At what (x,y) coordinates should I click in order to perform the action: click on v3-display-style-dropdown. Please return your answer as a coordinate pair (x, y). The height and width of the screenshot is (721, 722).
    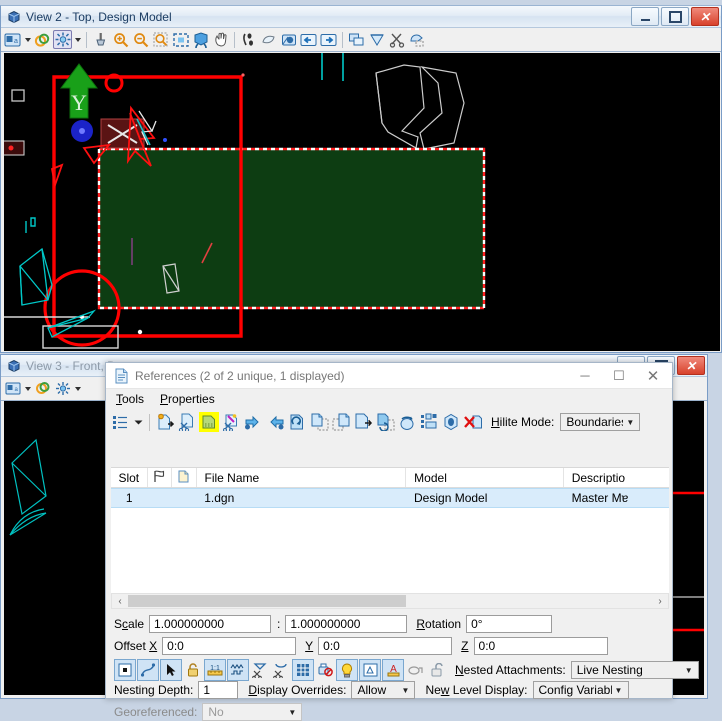
    Looking at the image, I should click on (77, 388).